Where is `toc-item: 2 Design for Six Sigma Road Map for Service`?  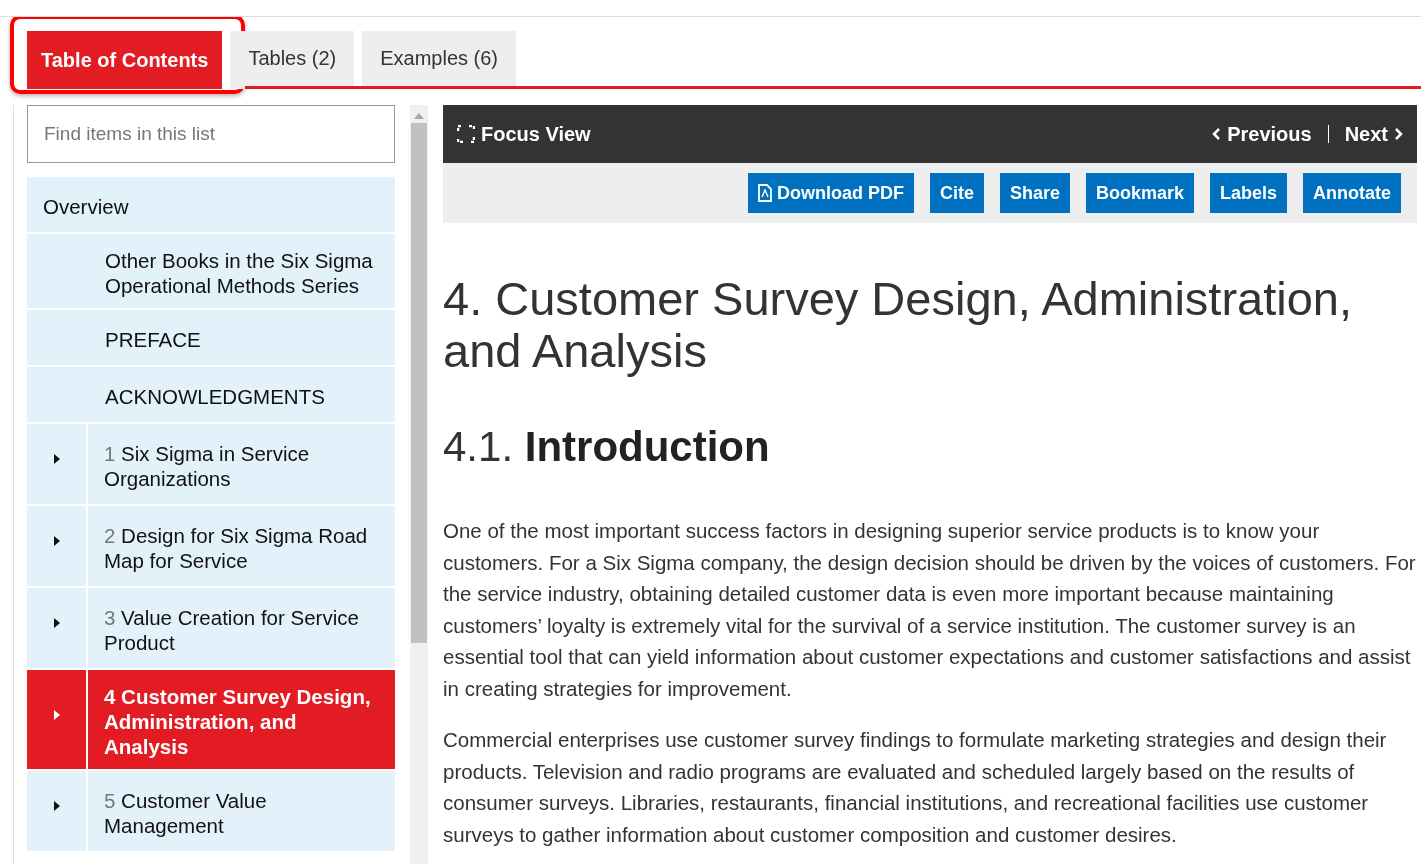 toc-item: 2 Design for Six Sigma Road Map for Service is located at coordinates (211, 546).